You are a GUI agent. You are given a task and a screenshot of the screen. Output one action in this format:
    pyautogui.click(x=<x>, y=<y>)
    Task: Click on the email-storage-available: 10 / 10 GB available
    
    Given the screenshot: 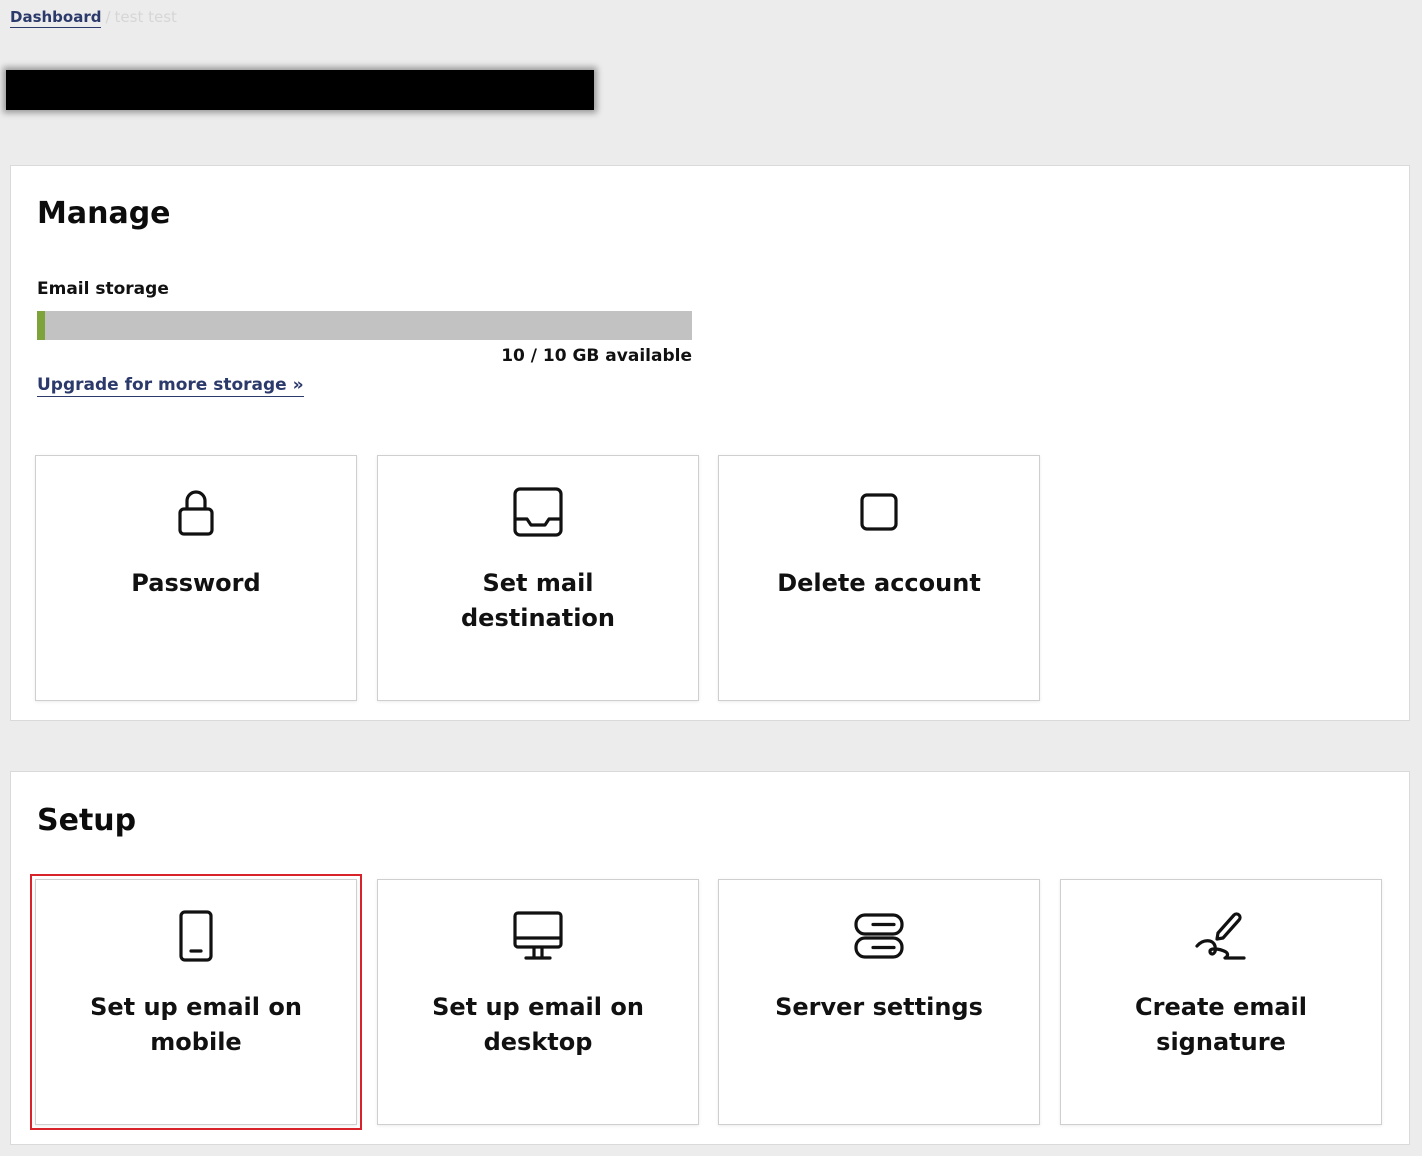 What is the action you would take?
    pyautogui.click(x=596, y=356)
    